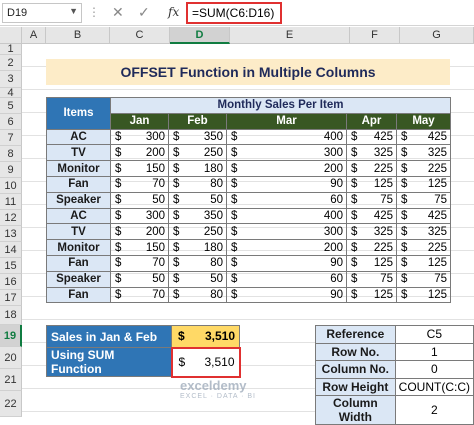 Image resolution: width=474 pixels, height=425 pixels. I want to click on param-value: 1, so click(434, 352).